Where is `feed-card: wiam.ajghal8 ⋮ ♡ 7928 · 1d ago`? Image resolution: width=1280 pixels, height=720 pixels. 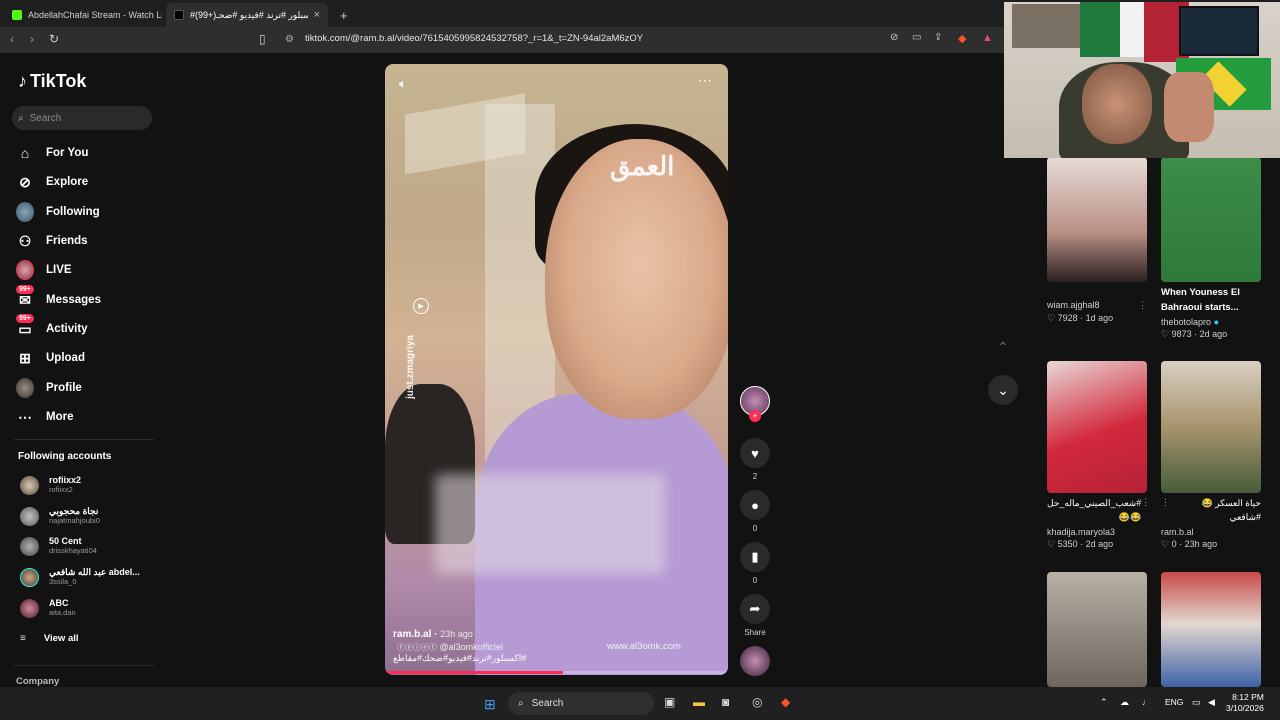 feed-card: wiam.ajghal8 ⋮ ♡ 7928 · 1d ago is located at coordinates (1097, 240).